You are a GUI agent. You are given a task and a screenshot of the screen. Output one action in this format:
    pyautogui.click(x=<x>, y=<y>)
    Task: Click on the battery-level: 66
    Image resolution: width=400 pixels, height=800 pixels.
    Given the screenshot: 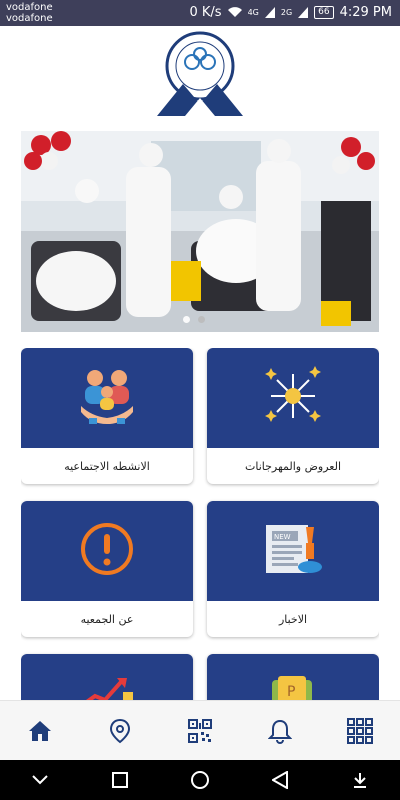 What is the action you would take?
    pyautogui.click(x=324, y=12)
    